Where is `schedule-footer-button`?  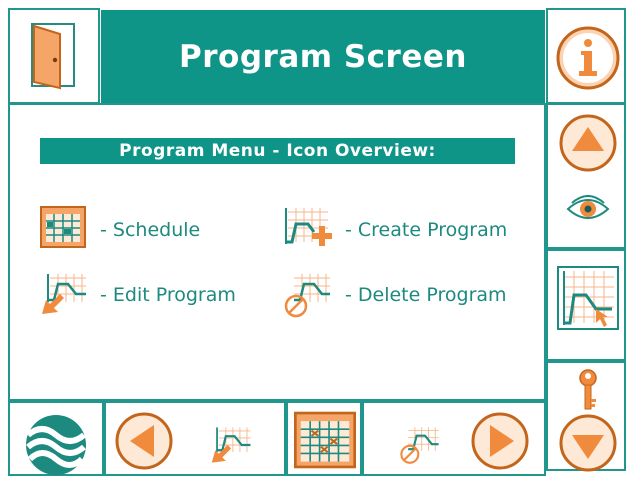
schedule-footer-button is located at coordinates (324, 438).